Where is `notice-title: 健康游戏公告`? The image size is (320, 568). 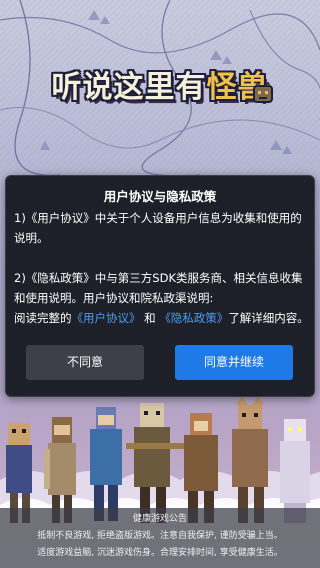
notice-title: 健康游戏公告 is located at coordinates (159, 519).